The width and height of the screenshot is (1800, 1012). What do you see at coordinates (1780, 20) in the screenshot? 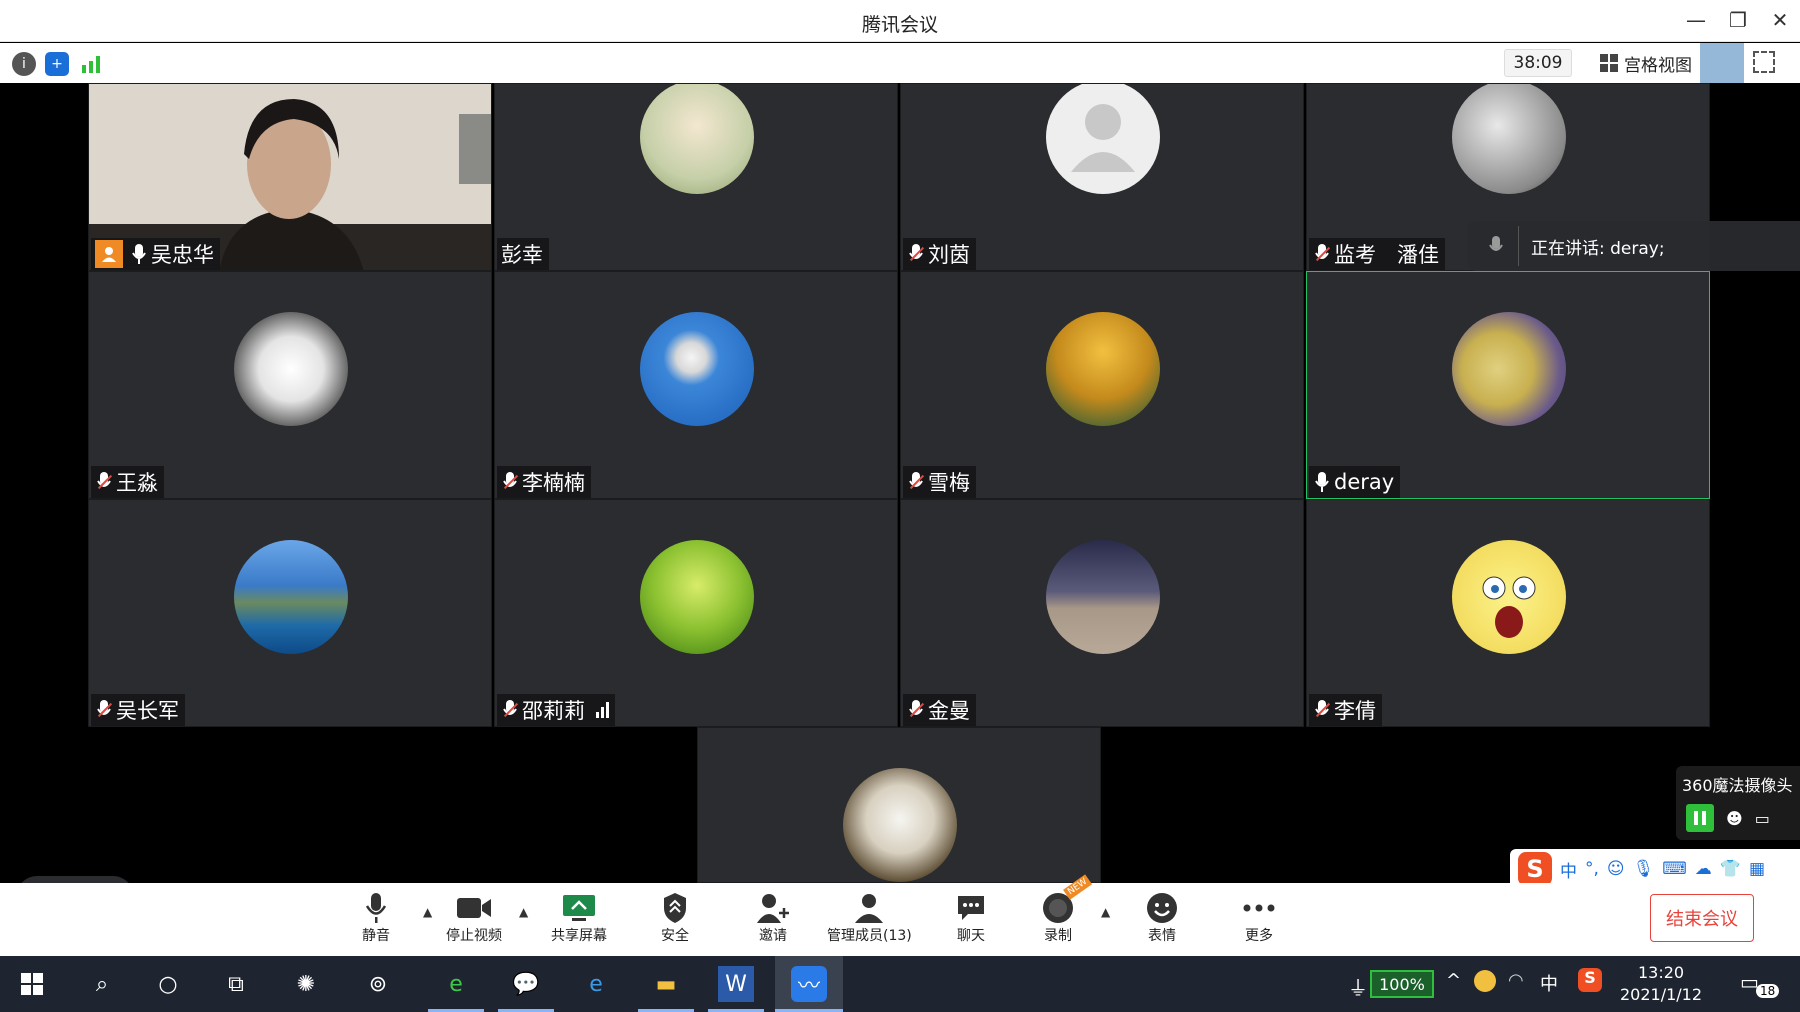
I see `close-icon: ✕` at bounding box center [1780, 20].